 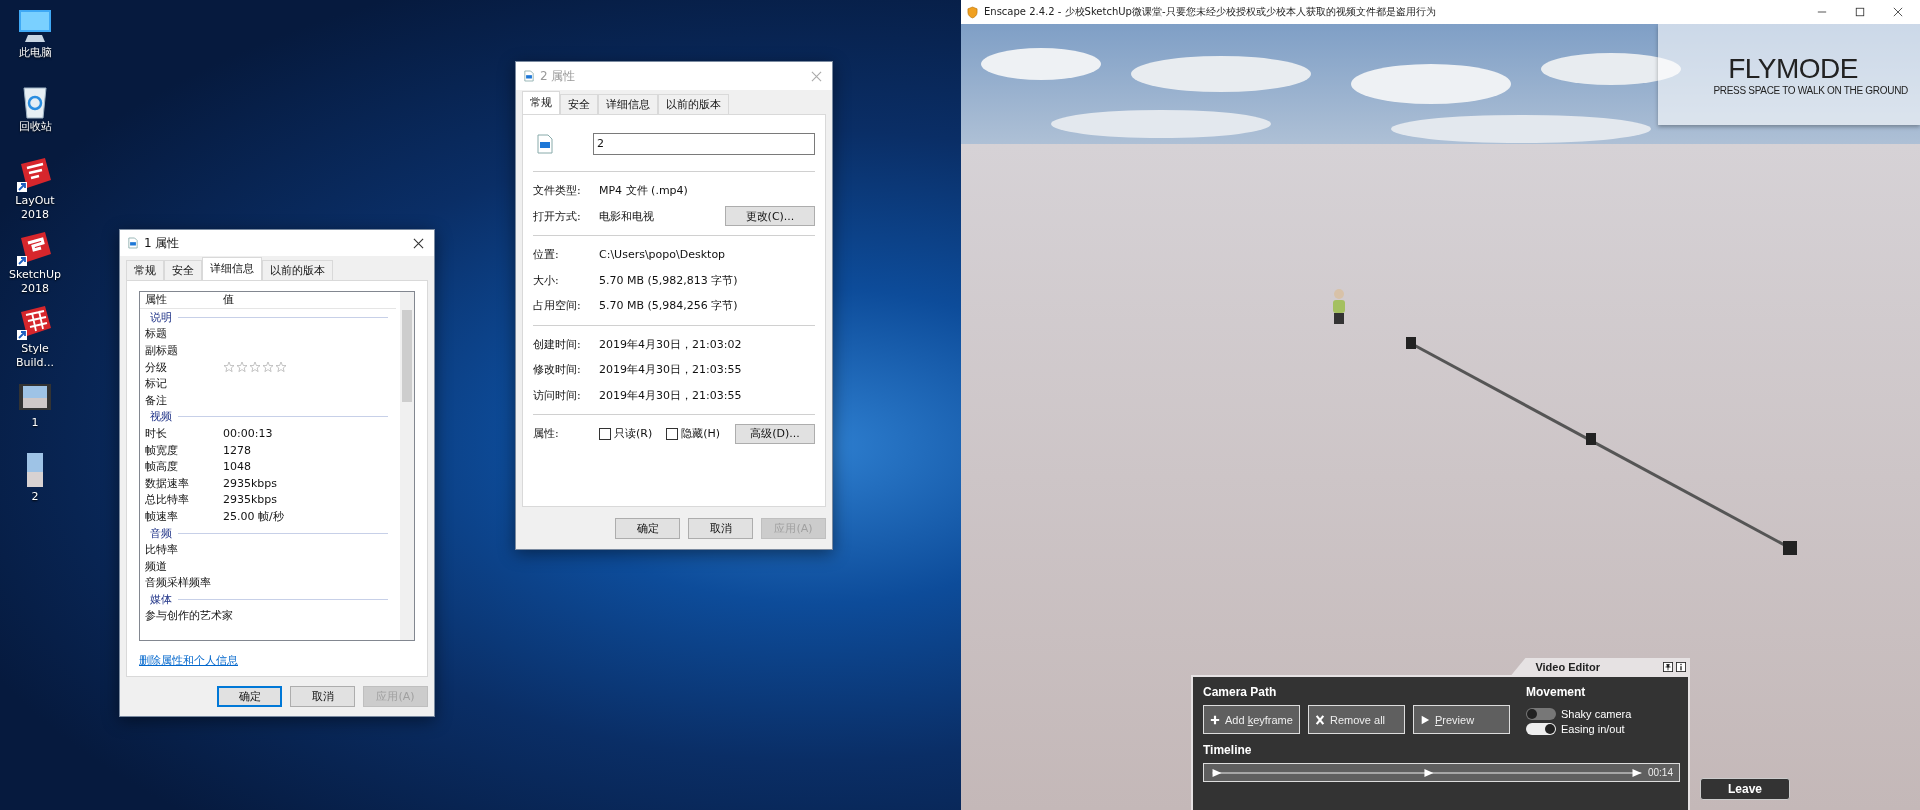 What do you see at coordinates (1339, 306) in the screenshot?
I see `person-figure` at bounding box center [1339, 306].